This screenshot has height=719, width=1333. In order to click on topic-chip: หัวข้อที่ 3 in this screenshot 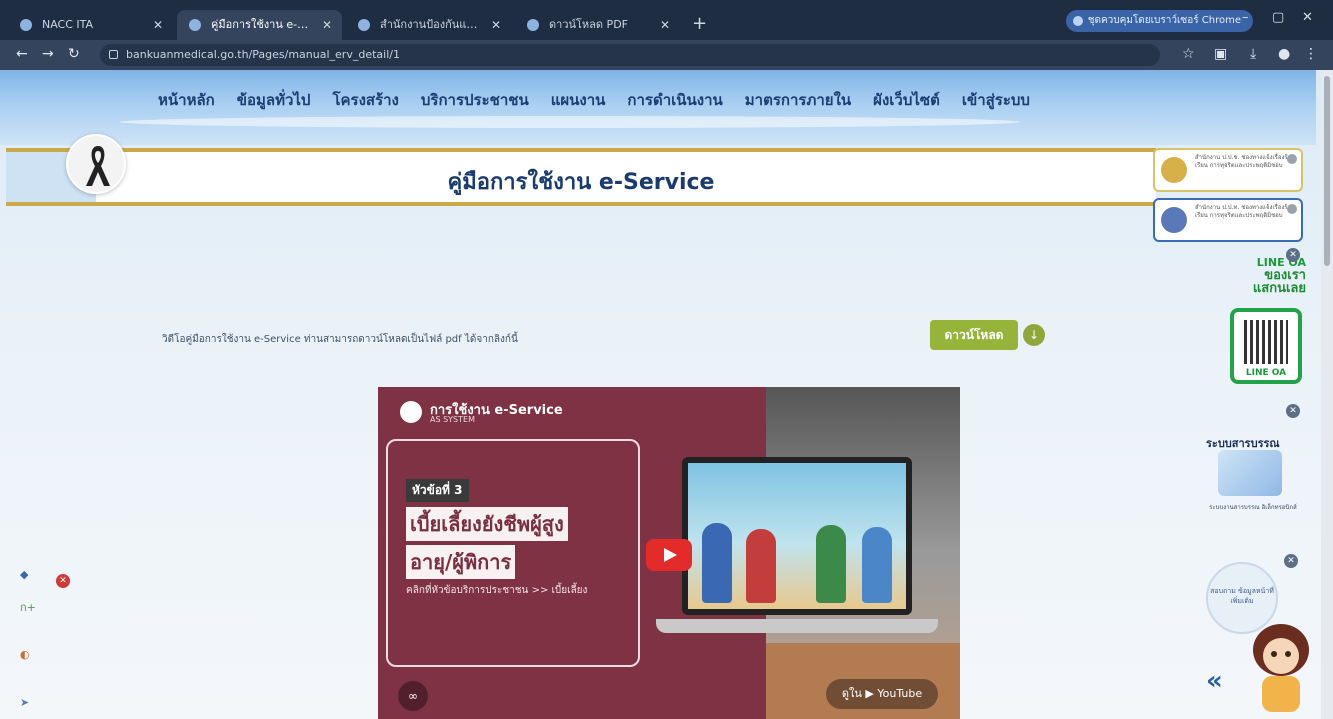, I will do `click(437, 490)`.